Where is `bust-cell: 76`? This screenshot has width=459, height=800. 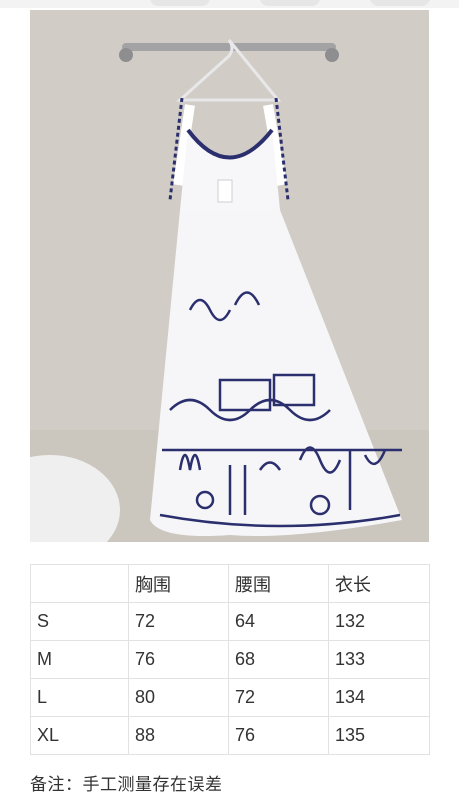
bust-cell: 76 is located at coordinates (178, 659).